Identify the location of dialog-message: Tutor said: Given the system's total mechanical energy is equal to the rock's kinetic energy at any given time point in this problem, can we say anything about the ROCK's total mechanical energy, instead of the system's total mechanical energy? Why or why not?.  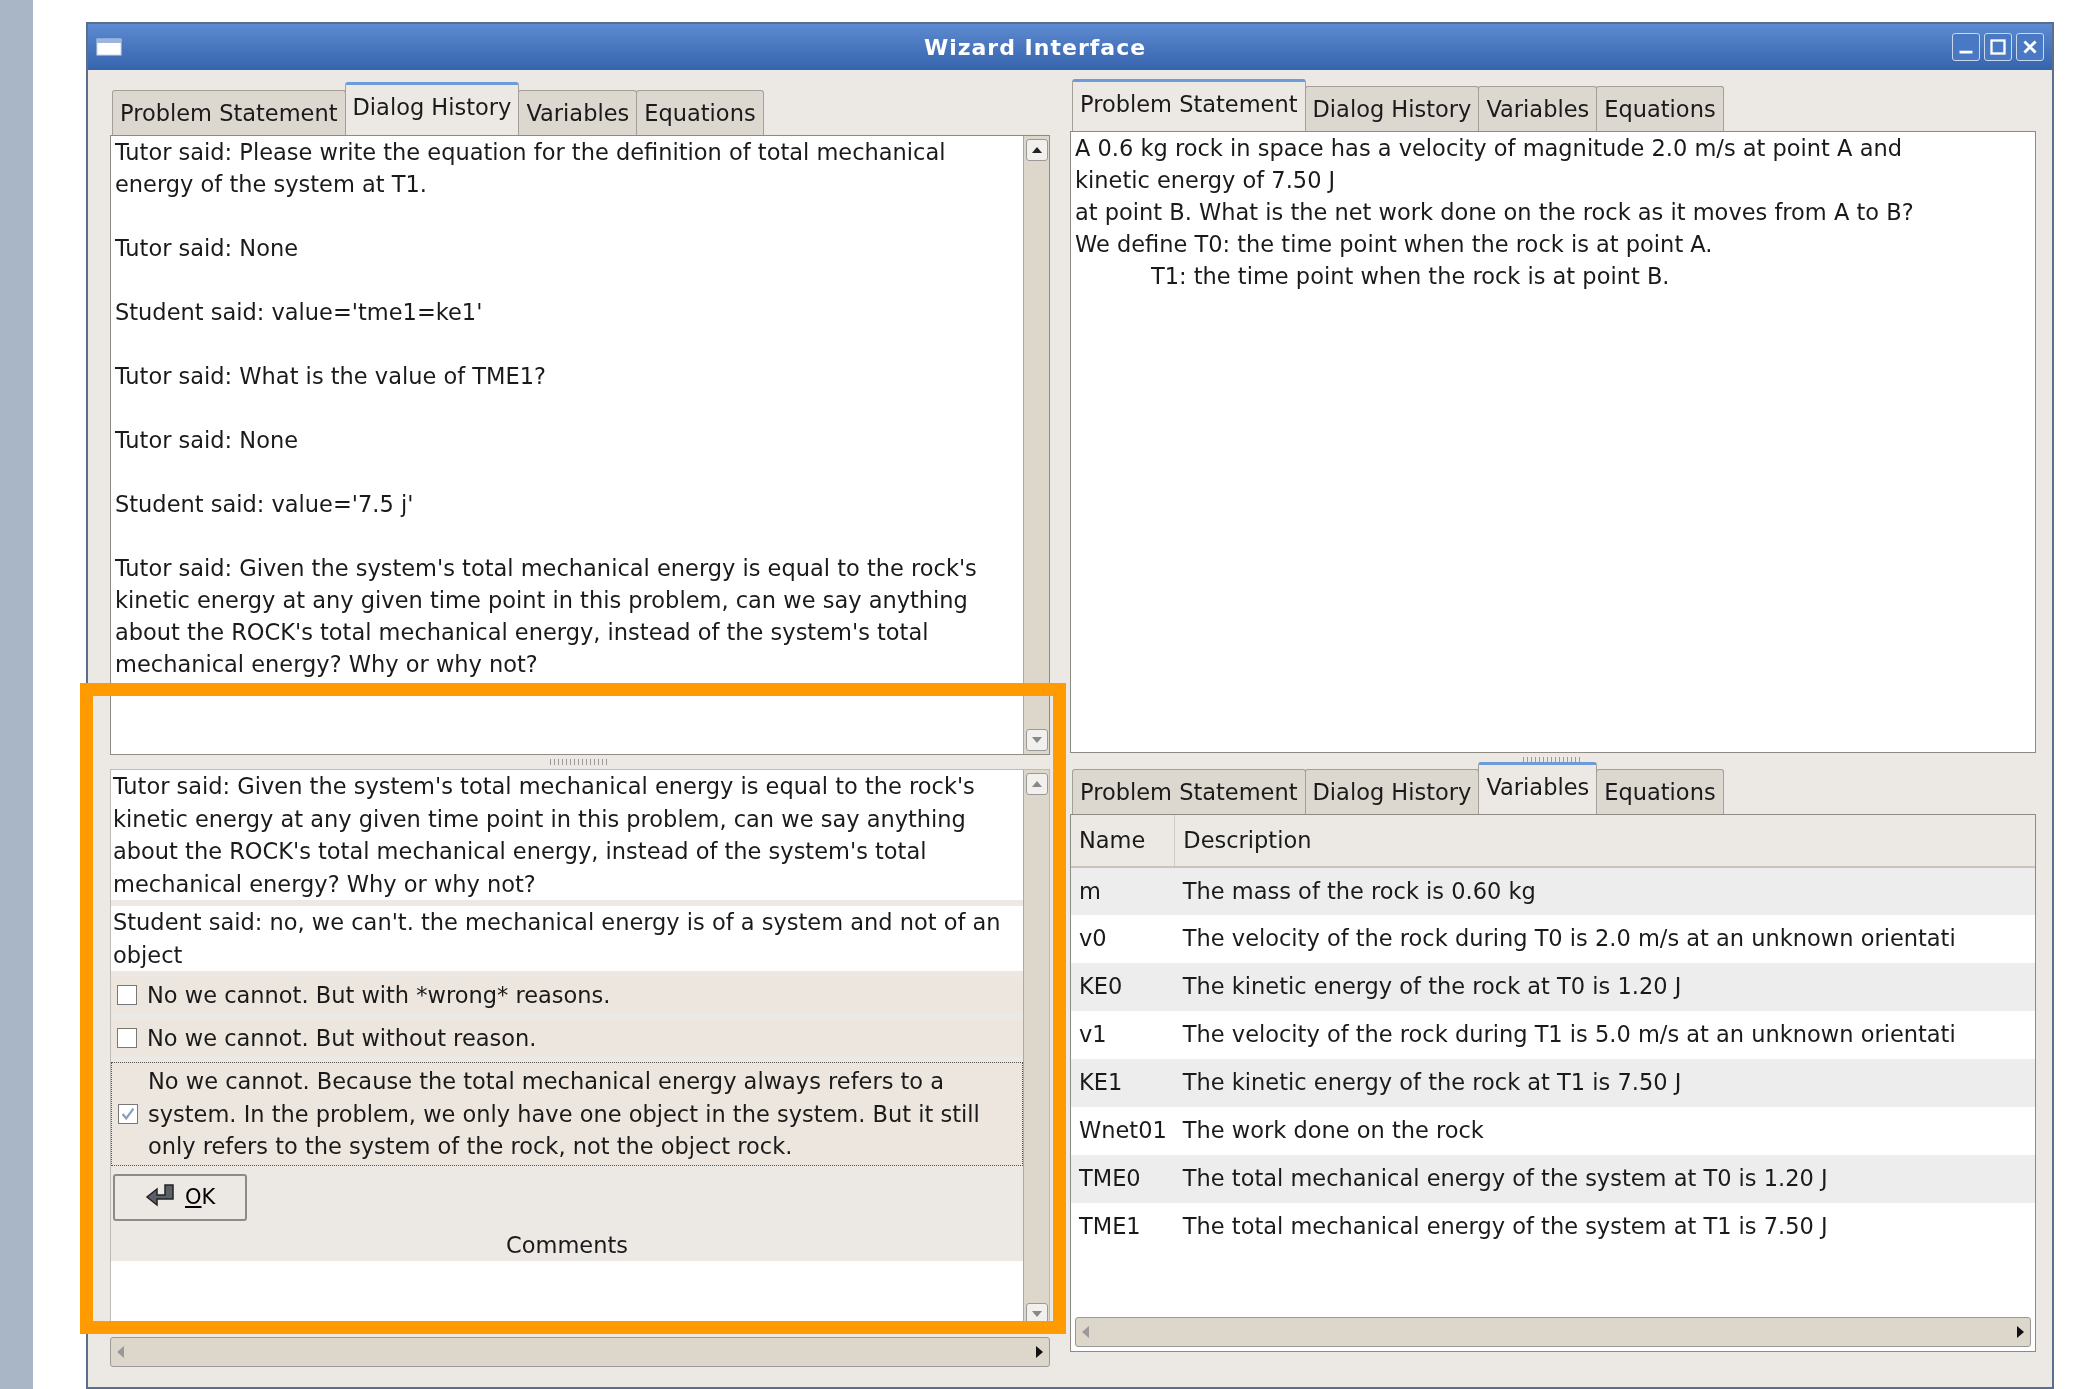
(546, 616).